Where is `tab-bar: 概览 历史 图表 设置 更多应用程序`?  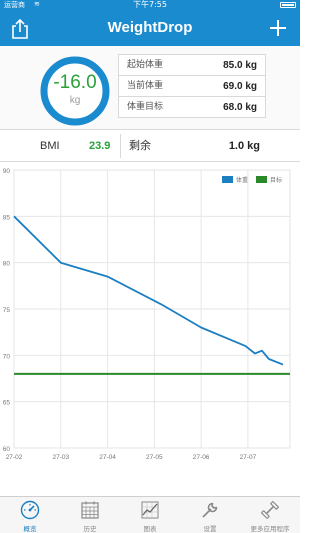 tab-bar: 概览 历史 图表 设置 更多应用程序 is located at coordinates (150, 514).